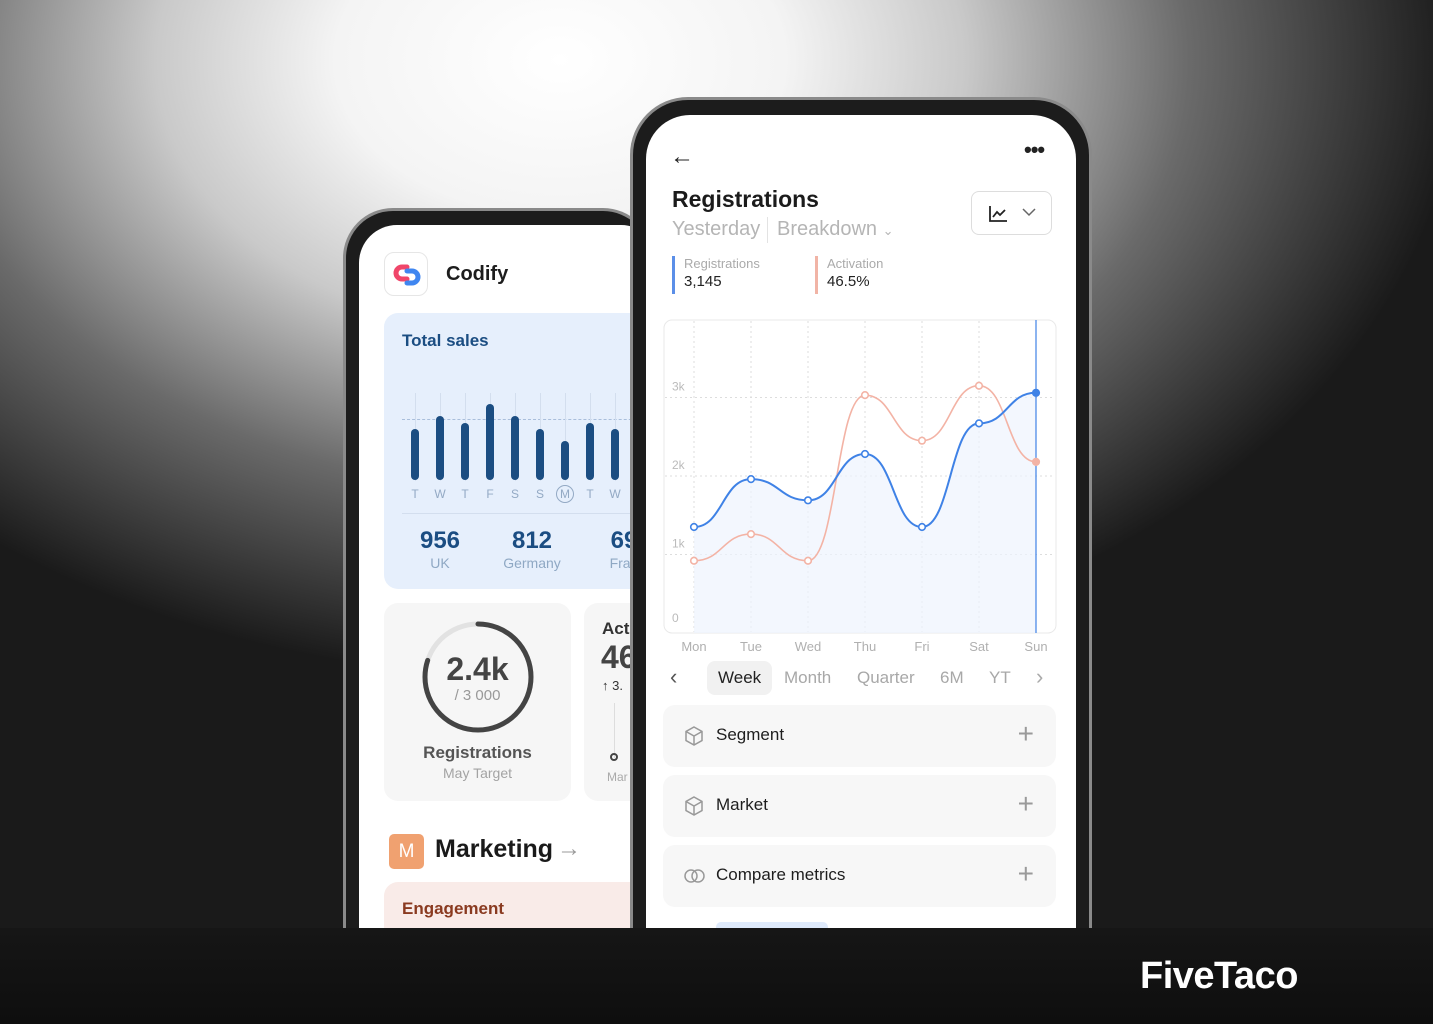 This screenshot has width=1433, height=1024. What do you see at coordinates (1011, 213) in the screenshot?
I see `chart-type-selector` at bounding box center [1011, 213].